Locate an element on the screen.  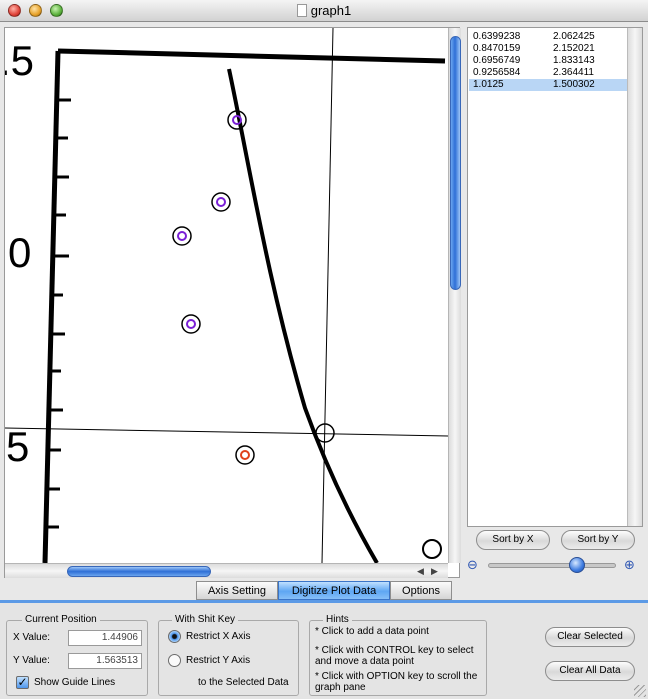
restrict-x-radio is located at coordinates (174, 636).